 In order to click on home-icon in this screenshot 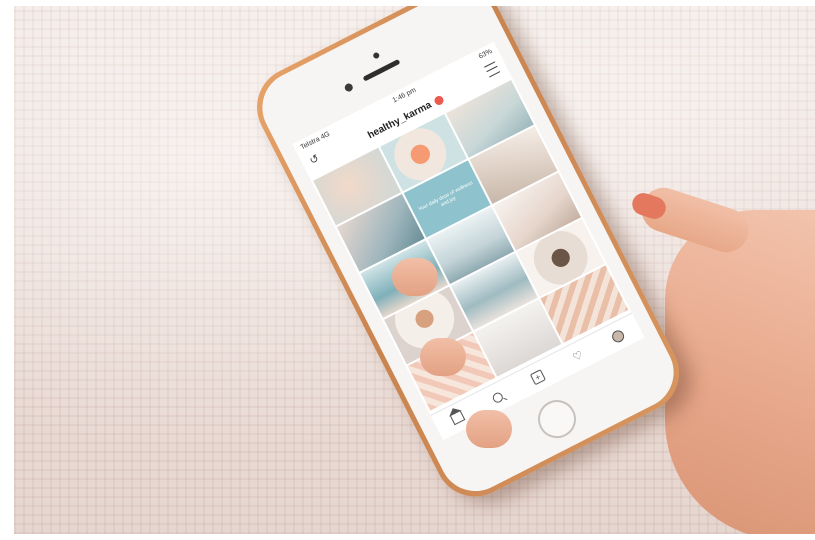, I will do `click(457, 418)`.